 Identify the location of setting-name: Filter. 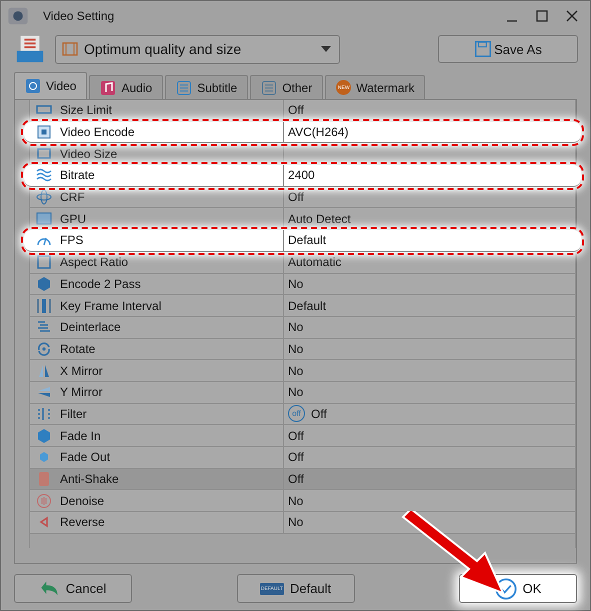
(73, 413).